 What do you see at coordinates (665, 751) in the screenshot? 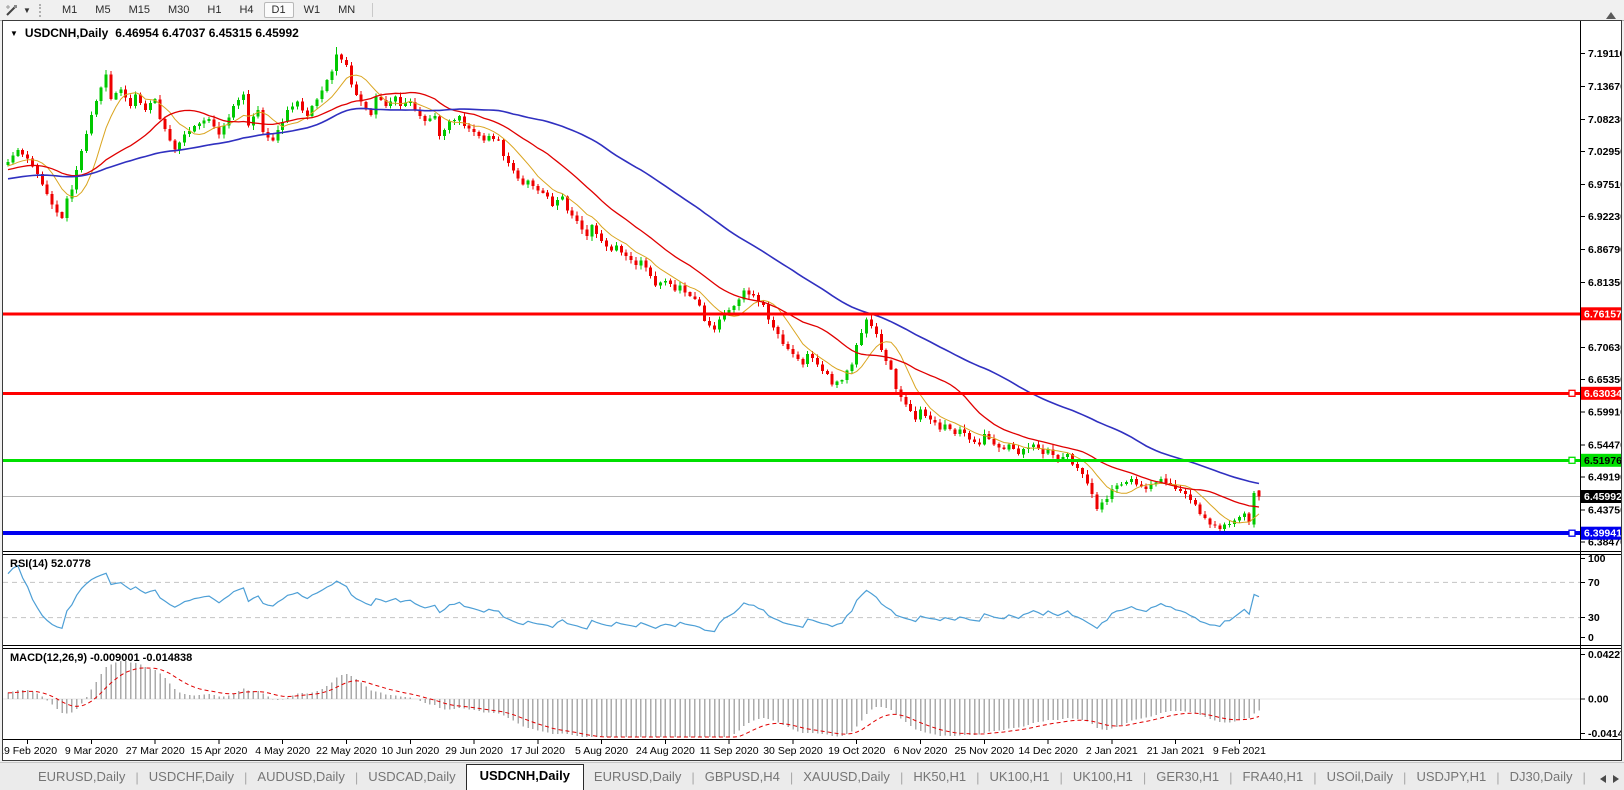
I see `svg-text: 24 Aug 2020` at bounding box center [665, 751].